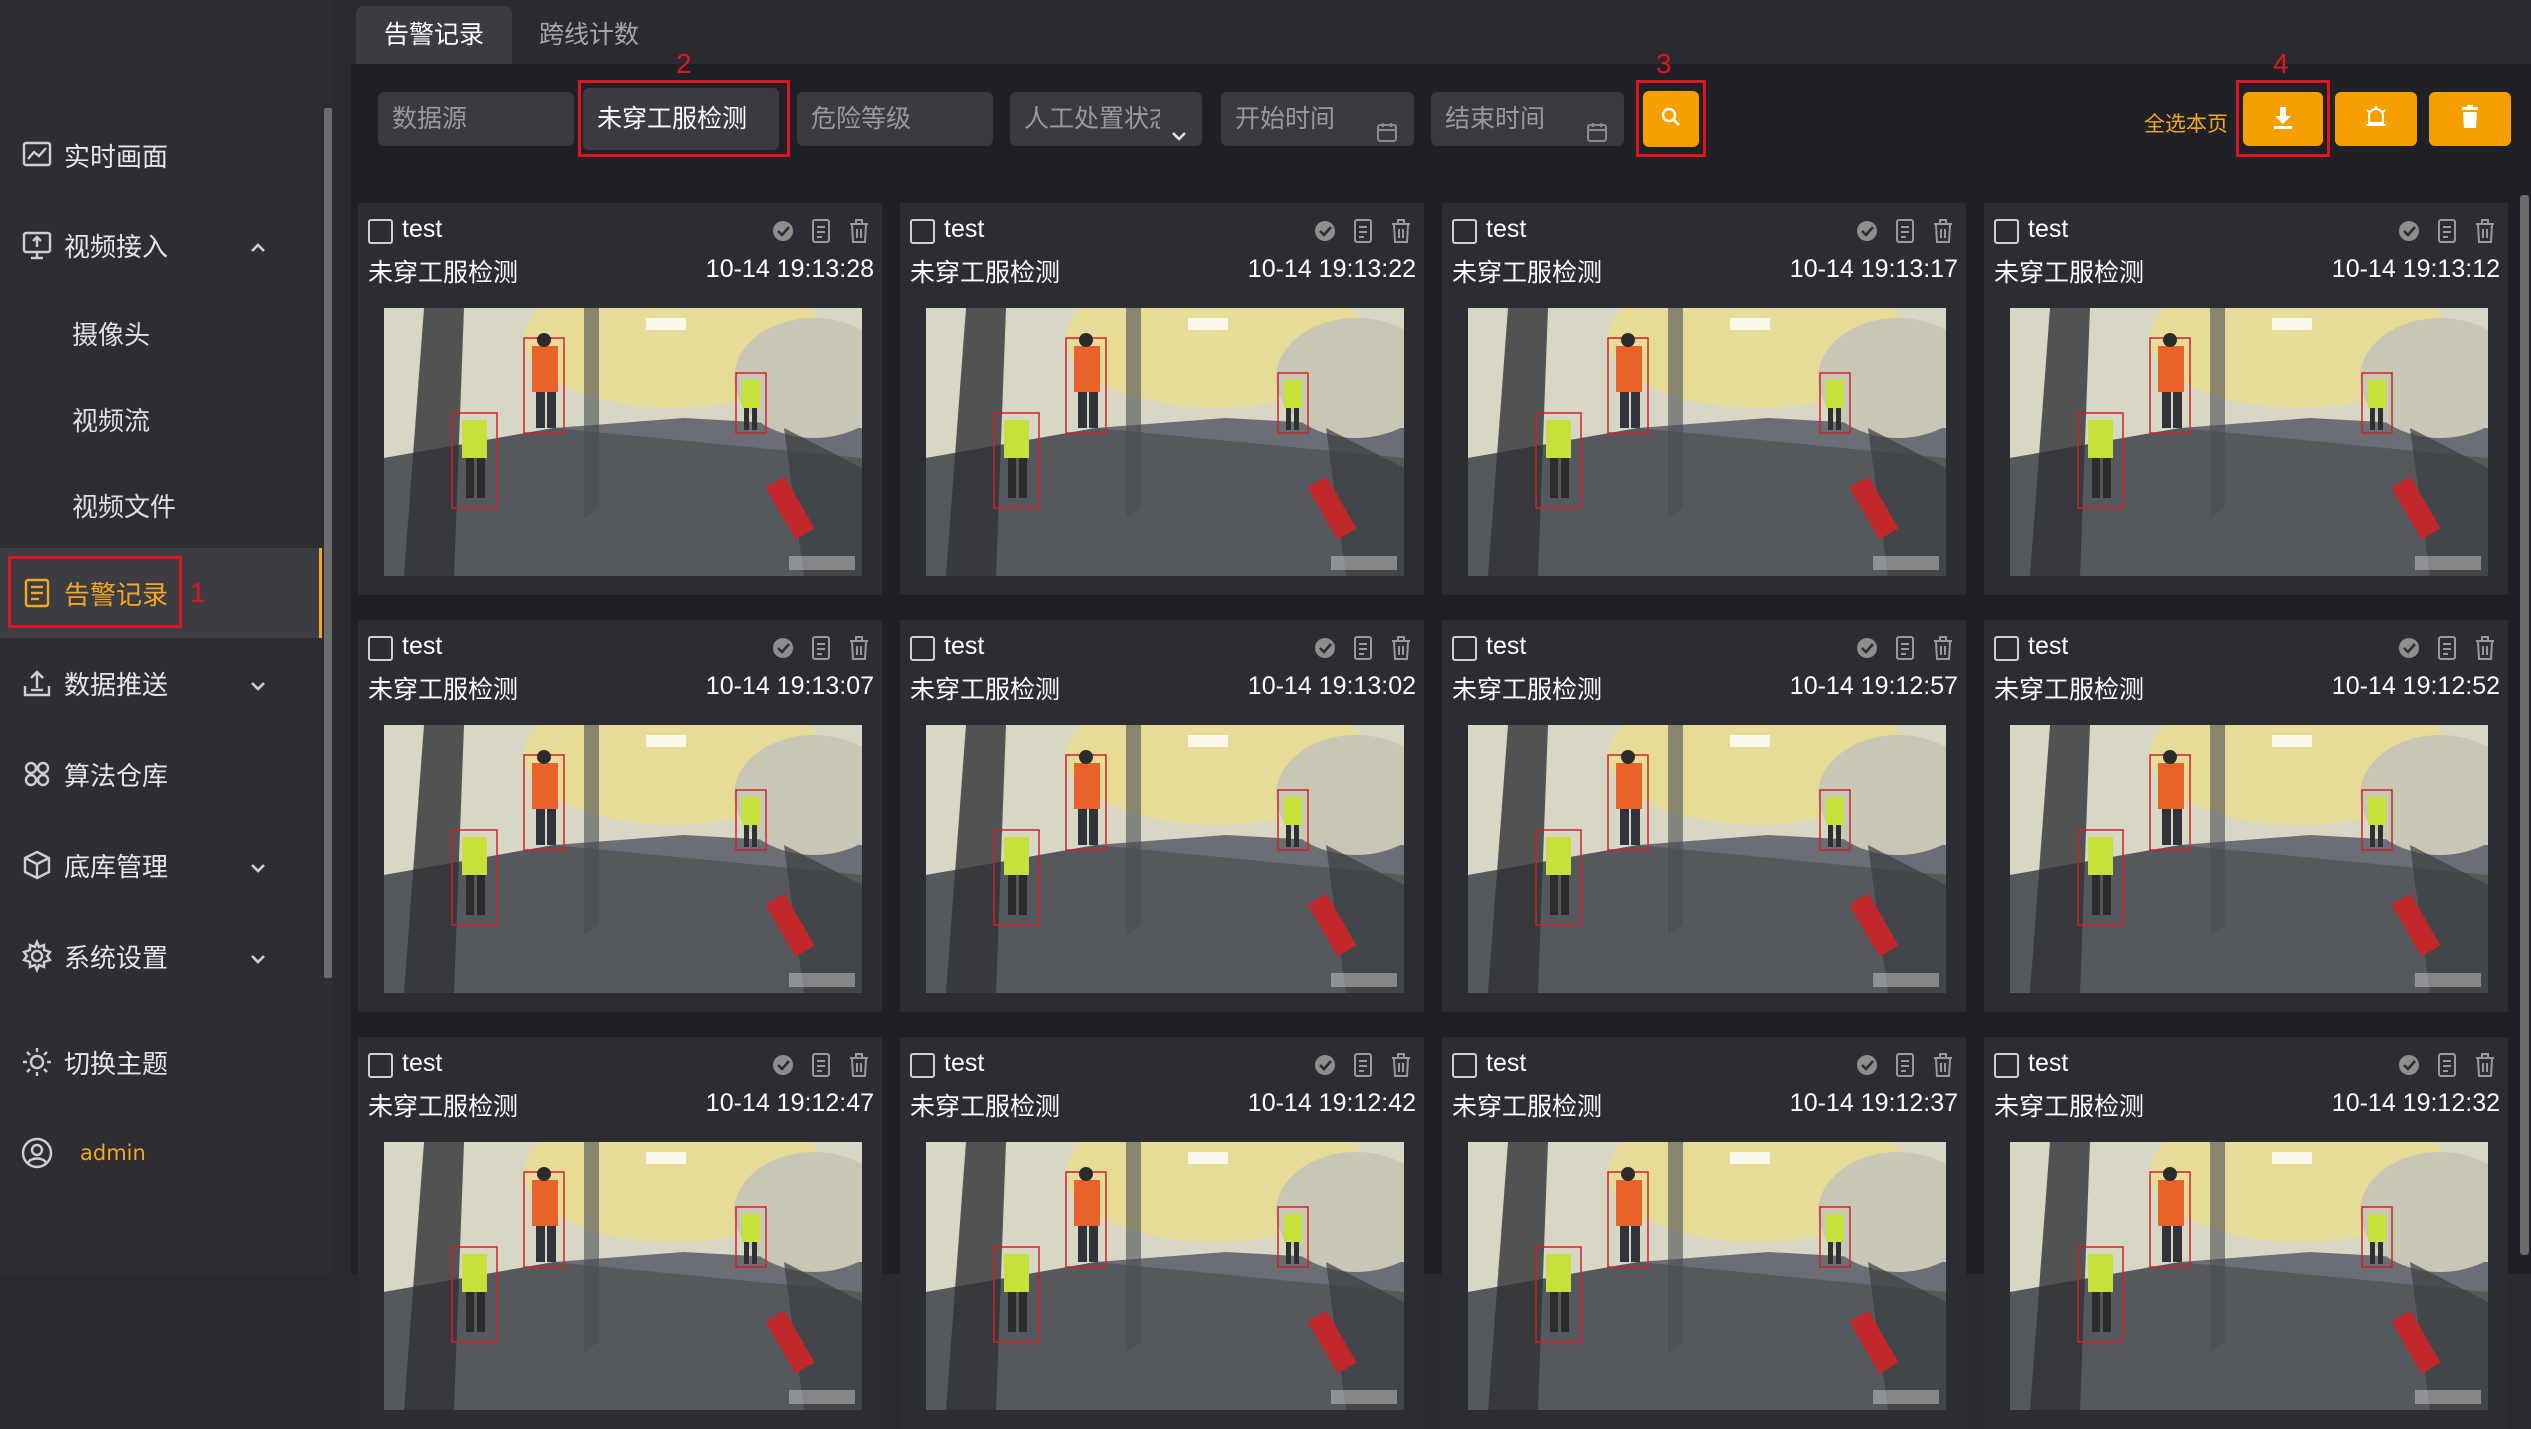 Image resolution: width=2531 pixels, height=1429 pixels. I want to click on alarm-card: test 未穿工服检测 10-14 19:13:22, so click(1162, 399).